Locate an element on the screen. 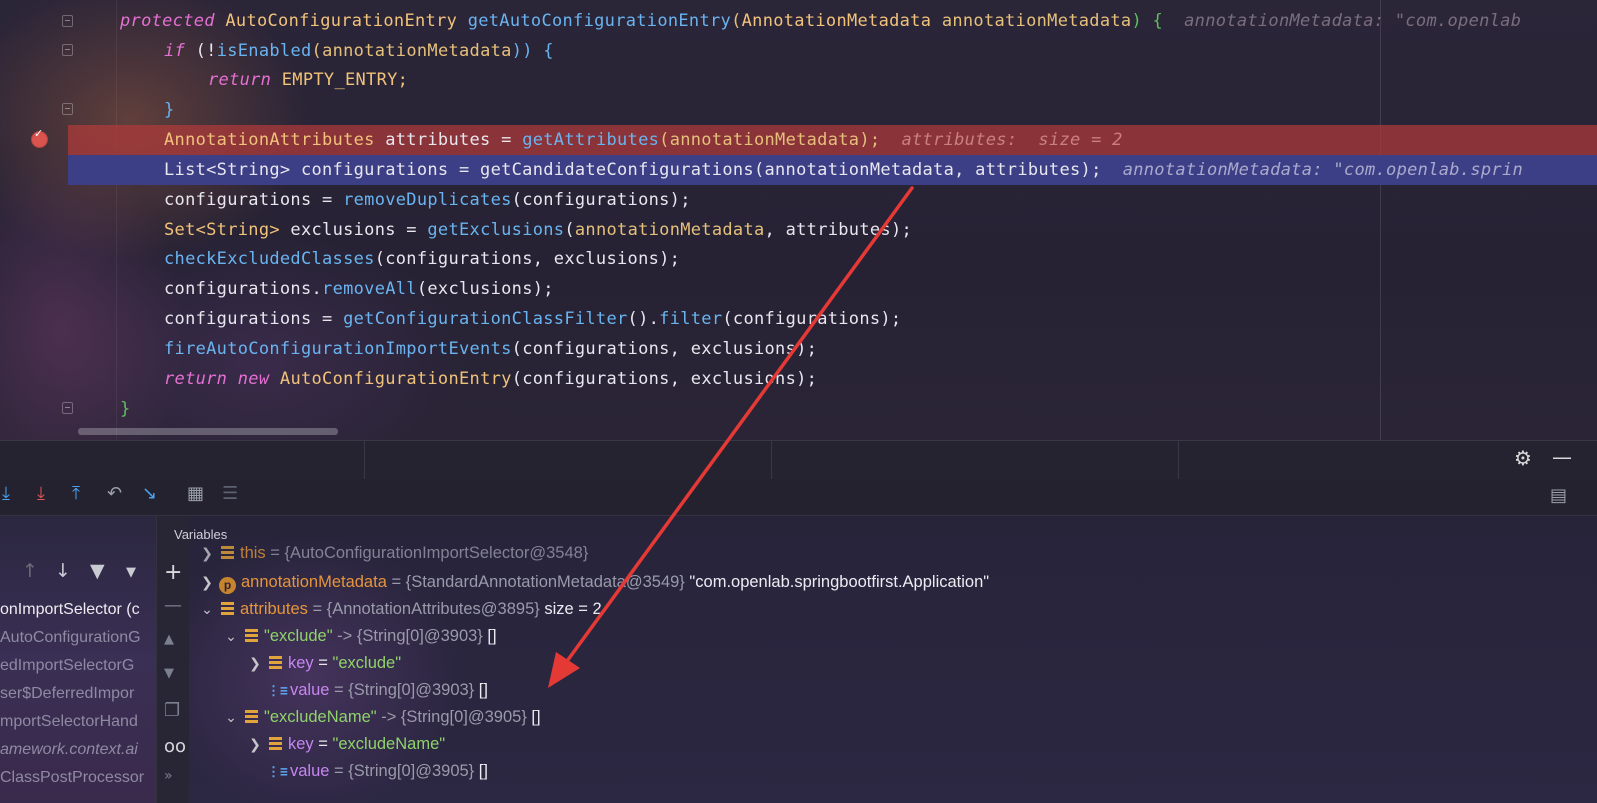 This screenshot has width=1597, height=803. move-down-icon: ▼ is located at coordinates (169, 673).